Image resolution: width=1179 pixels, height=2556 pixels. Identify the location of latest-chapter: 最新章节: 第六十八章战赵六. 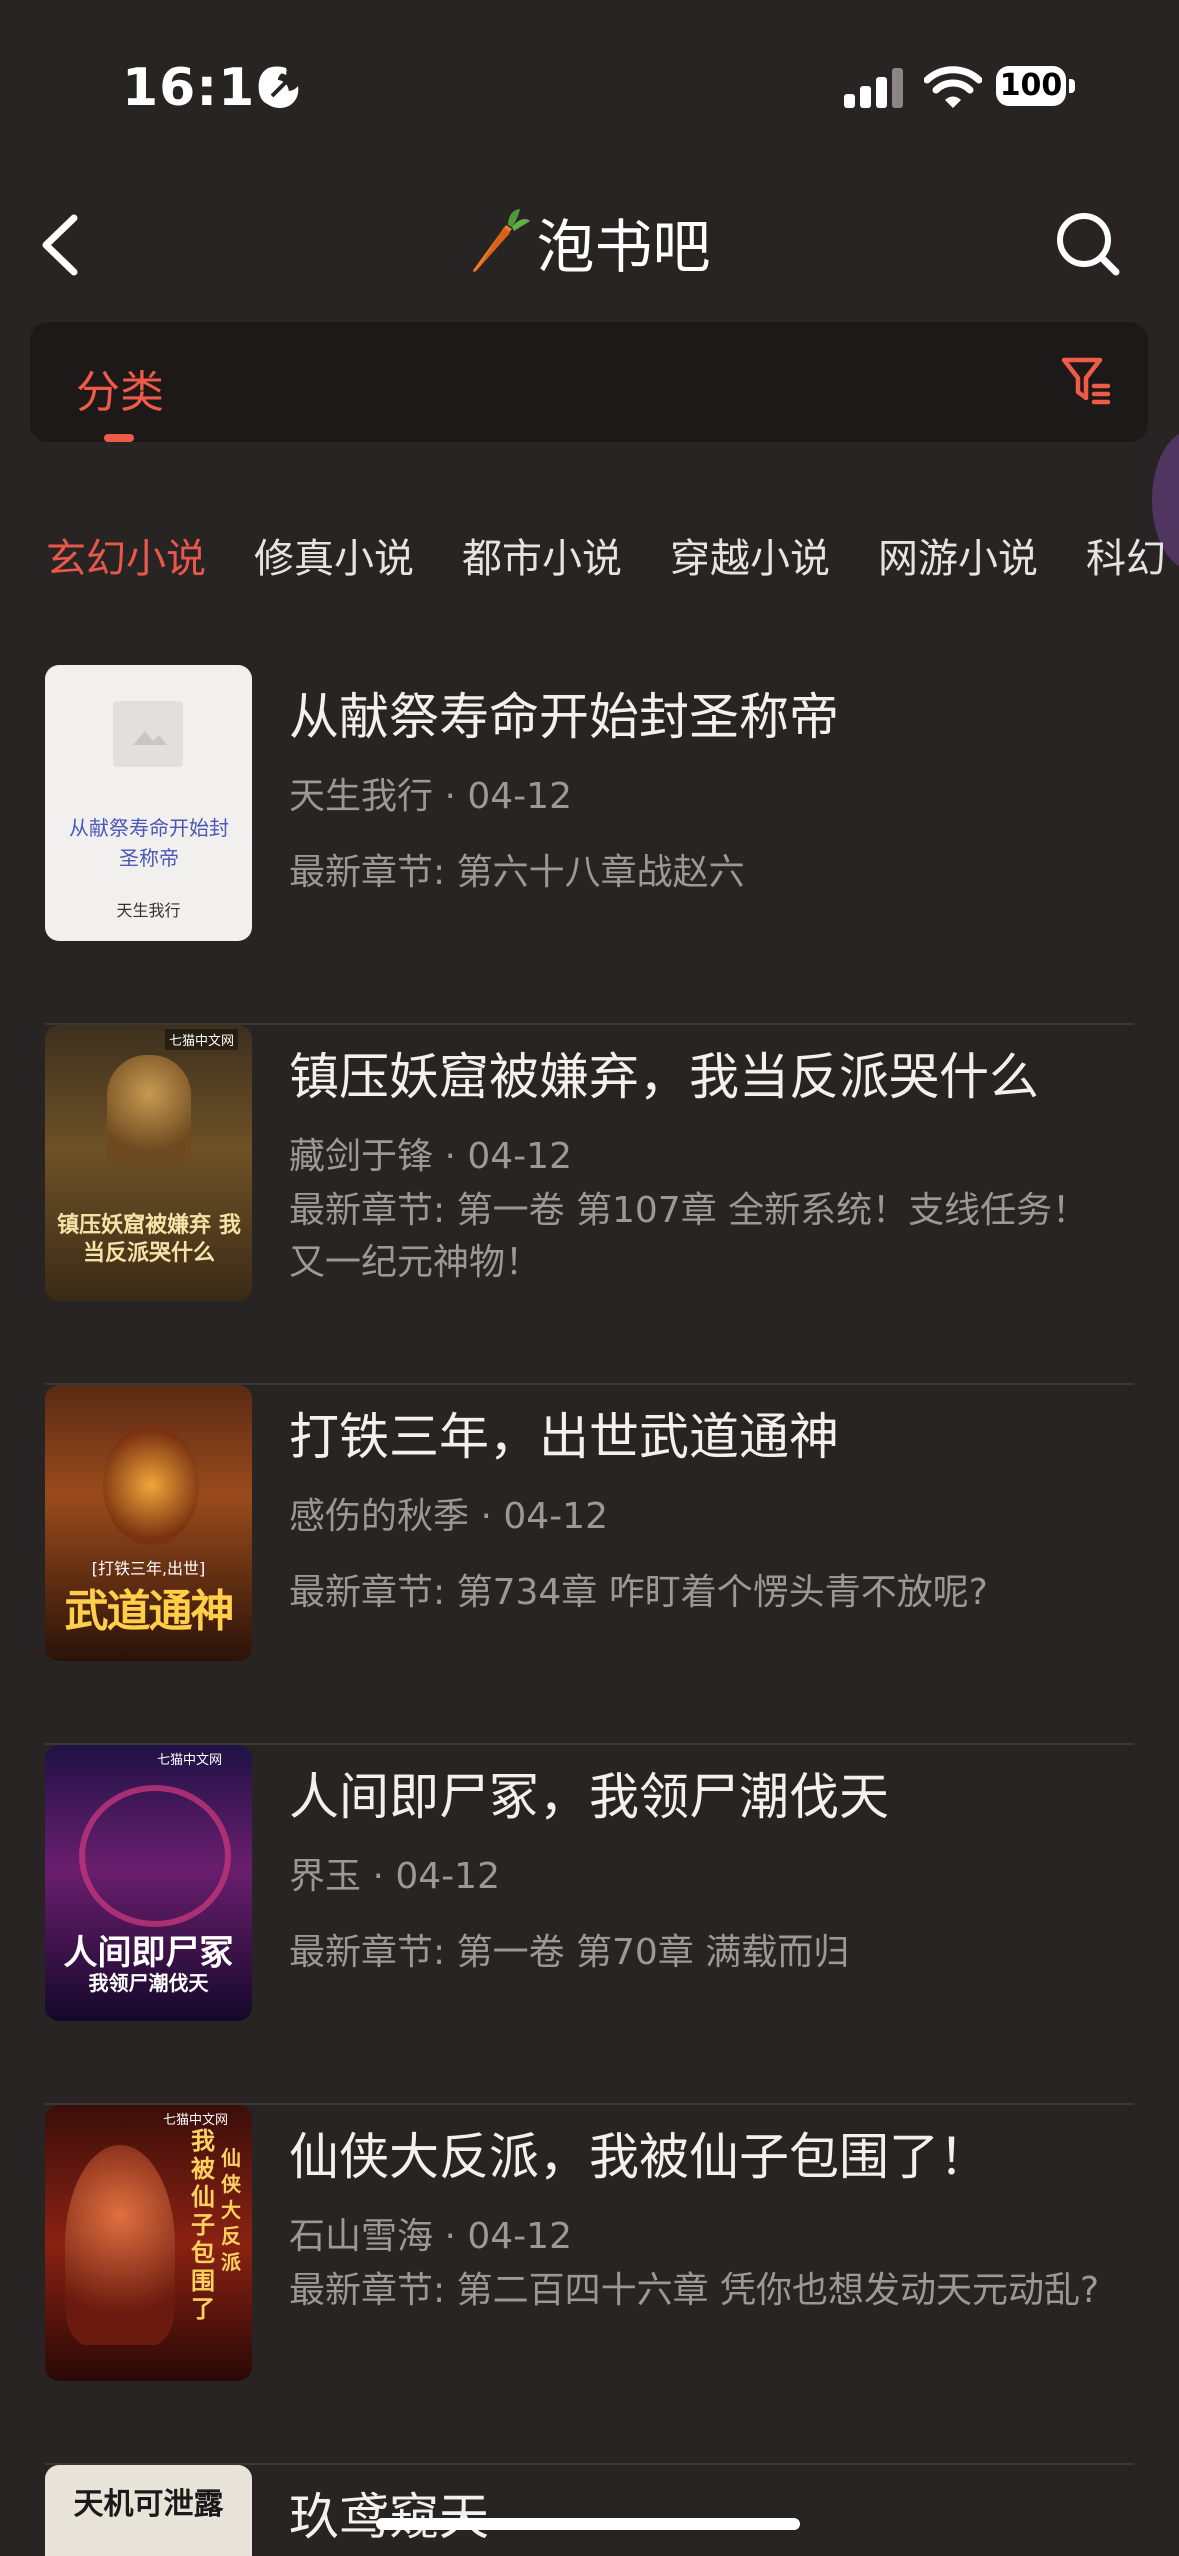
(517, 872).